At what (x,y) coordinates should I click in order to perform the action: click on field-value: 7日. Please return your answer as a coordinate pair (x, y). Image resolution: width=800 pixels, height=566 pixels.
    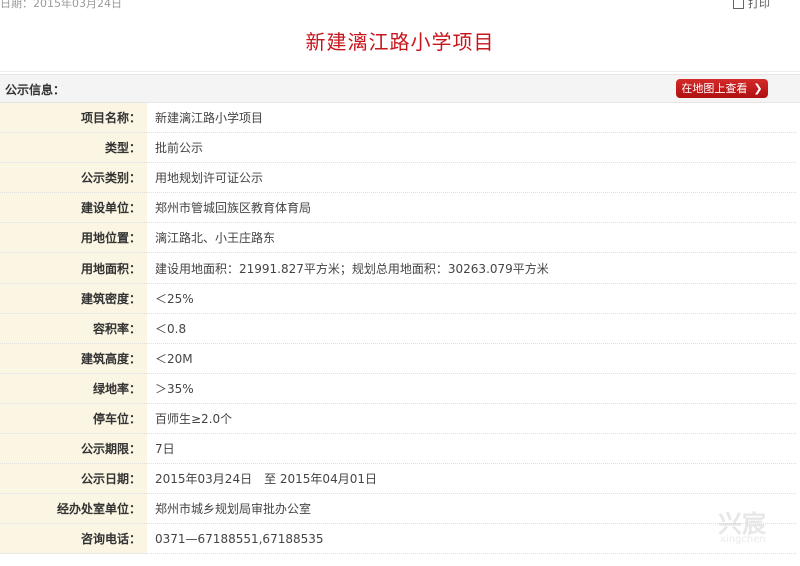
    Looking at the image, I should click on (471, 449).